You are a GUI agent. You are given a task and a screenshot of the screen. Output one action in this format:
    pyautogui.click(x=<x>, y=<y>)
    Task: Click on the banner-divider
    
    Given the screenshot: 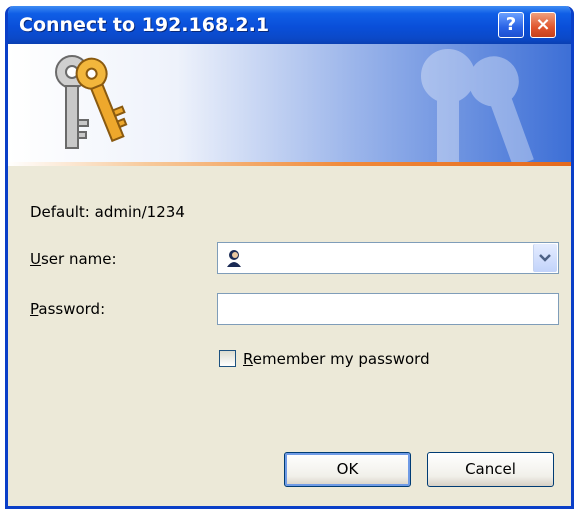 What is the action you would take?
    pyautogui.click(x=289, y=164)
    